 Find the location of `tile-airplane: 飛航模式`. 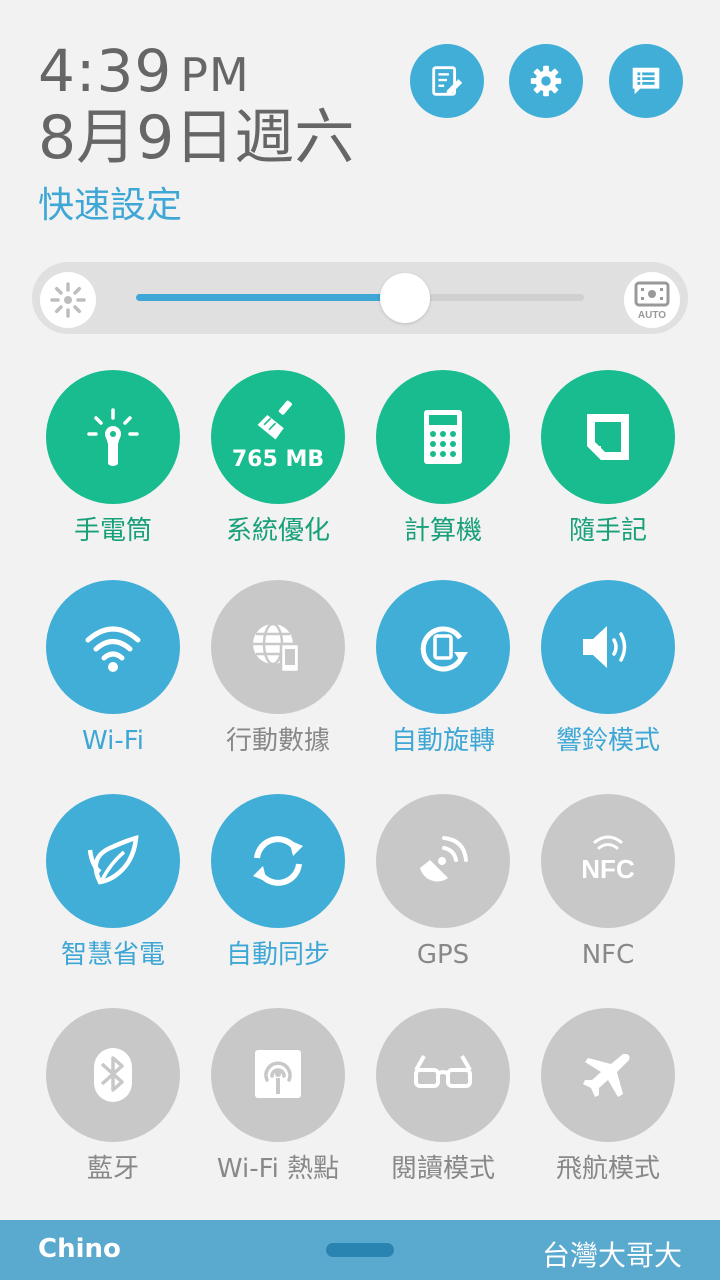

tile-airplane: 飛航模式 is located at coordinates (608, 1097).